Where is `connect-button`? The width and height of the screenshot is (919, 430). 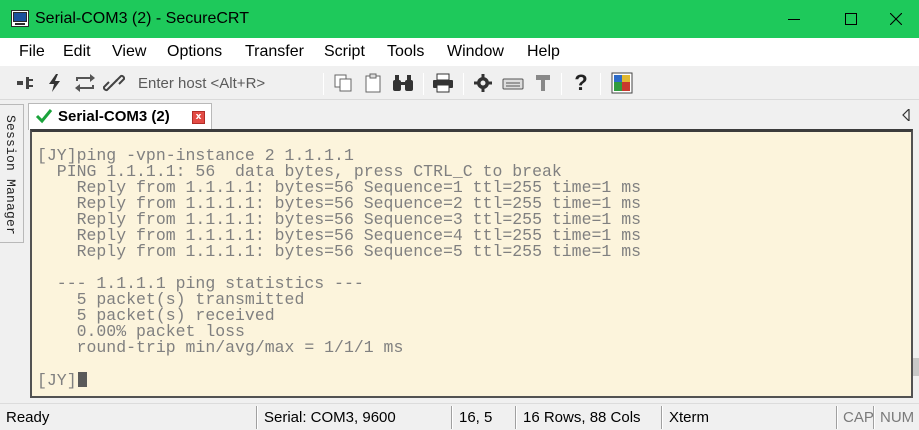 connect-button is located at coordinates (25, 83).